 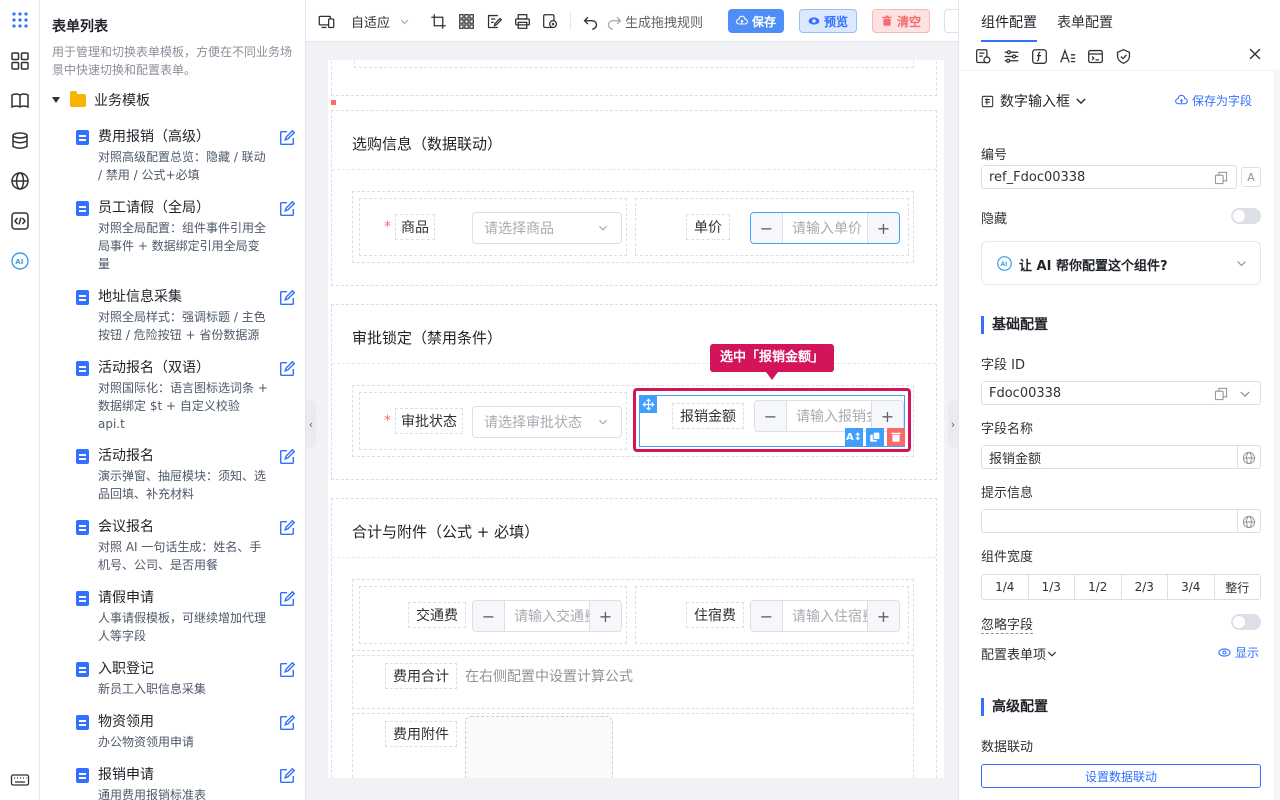 What do you see at coordinates (20, 221) in the screenshot?
I see `code-icon` at bounding box center [20, 221].